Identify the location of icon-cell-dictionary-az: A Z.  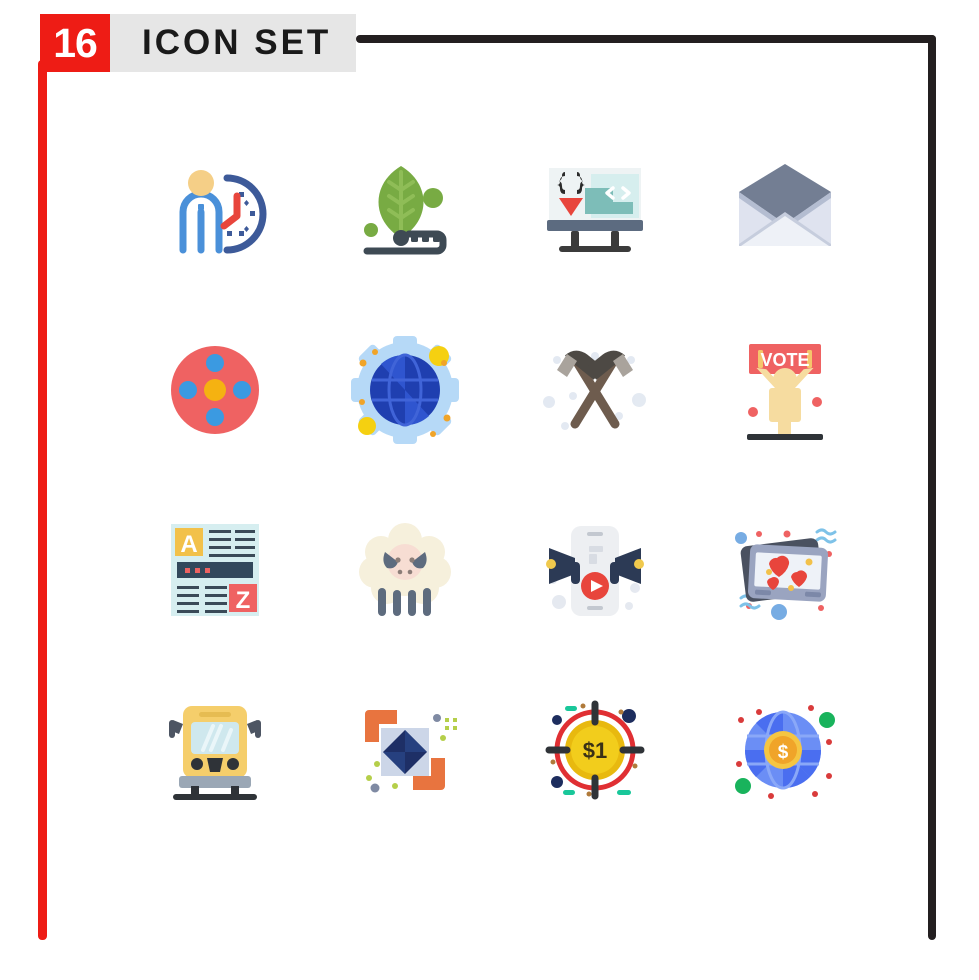
(215, 570).